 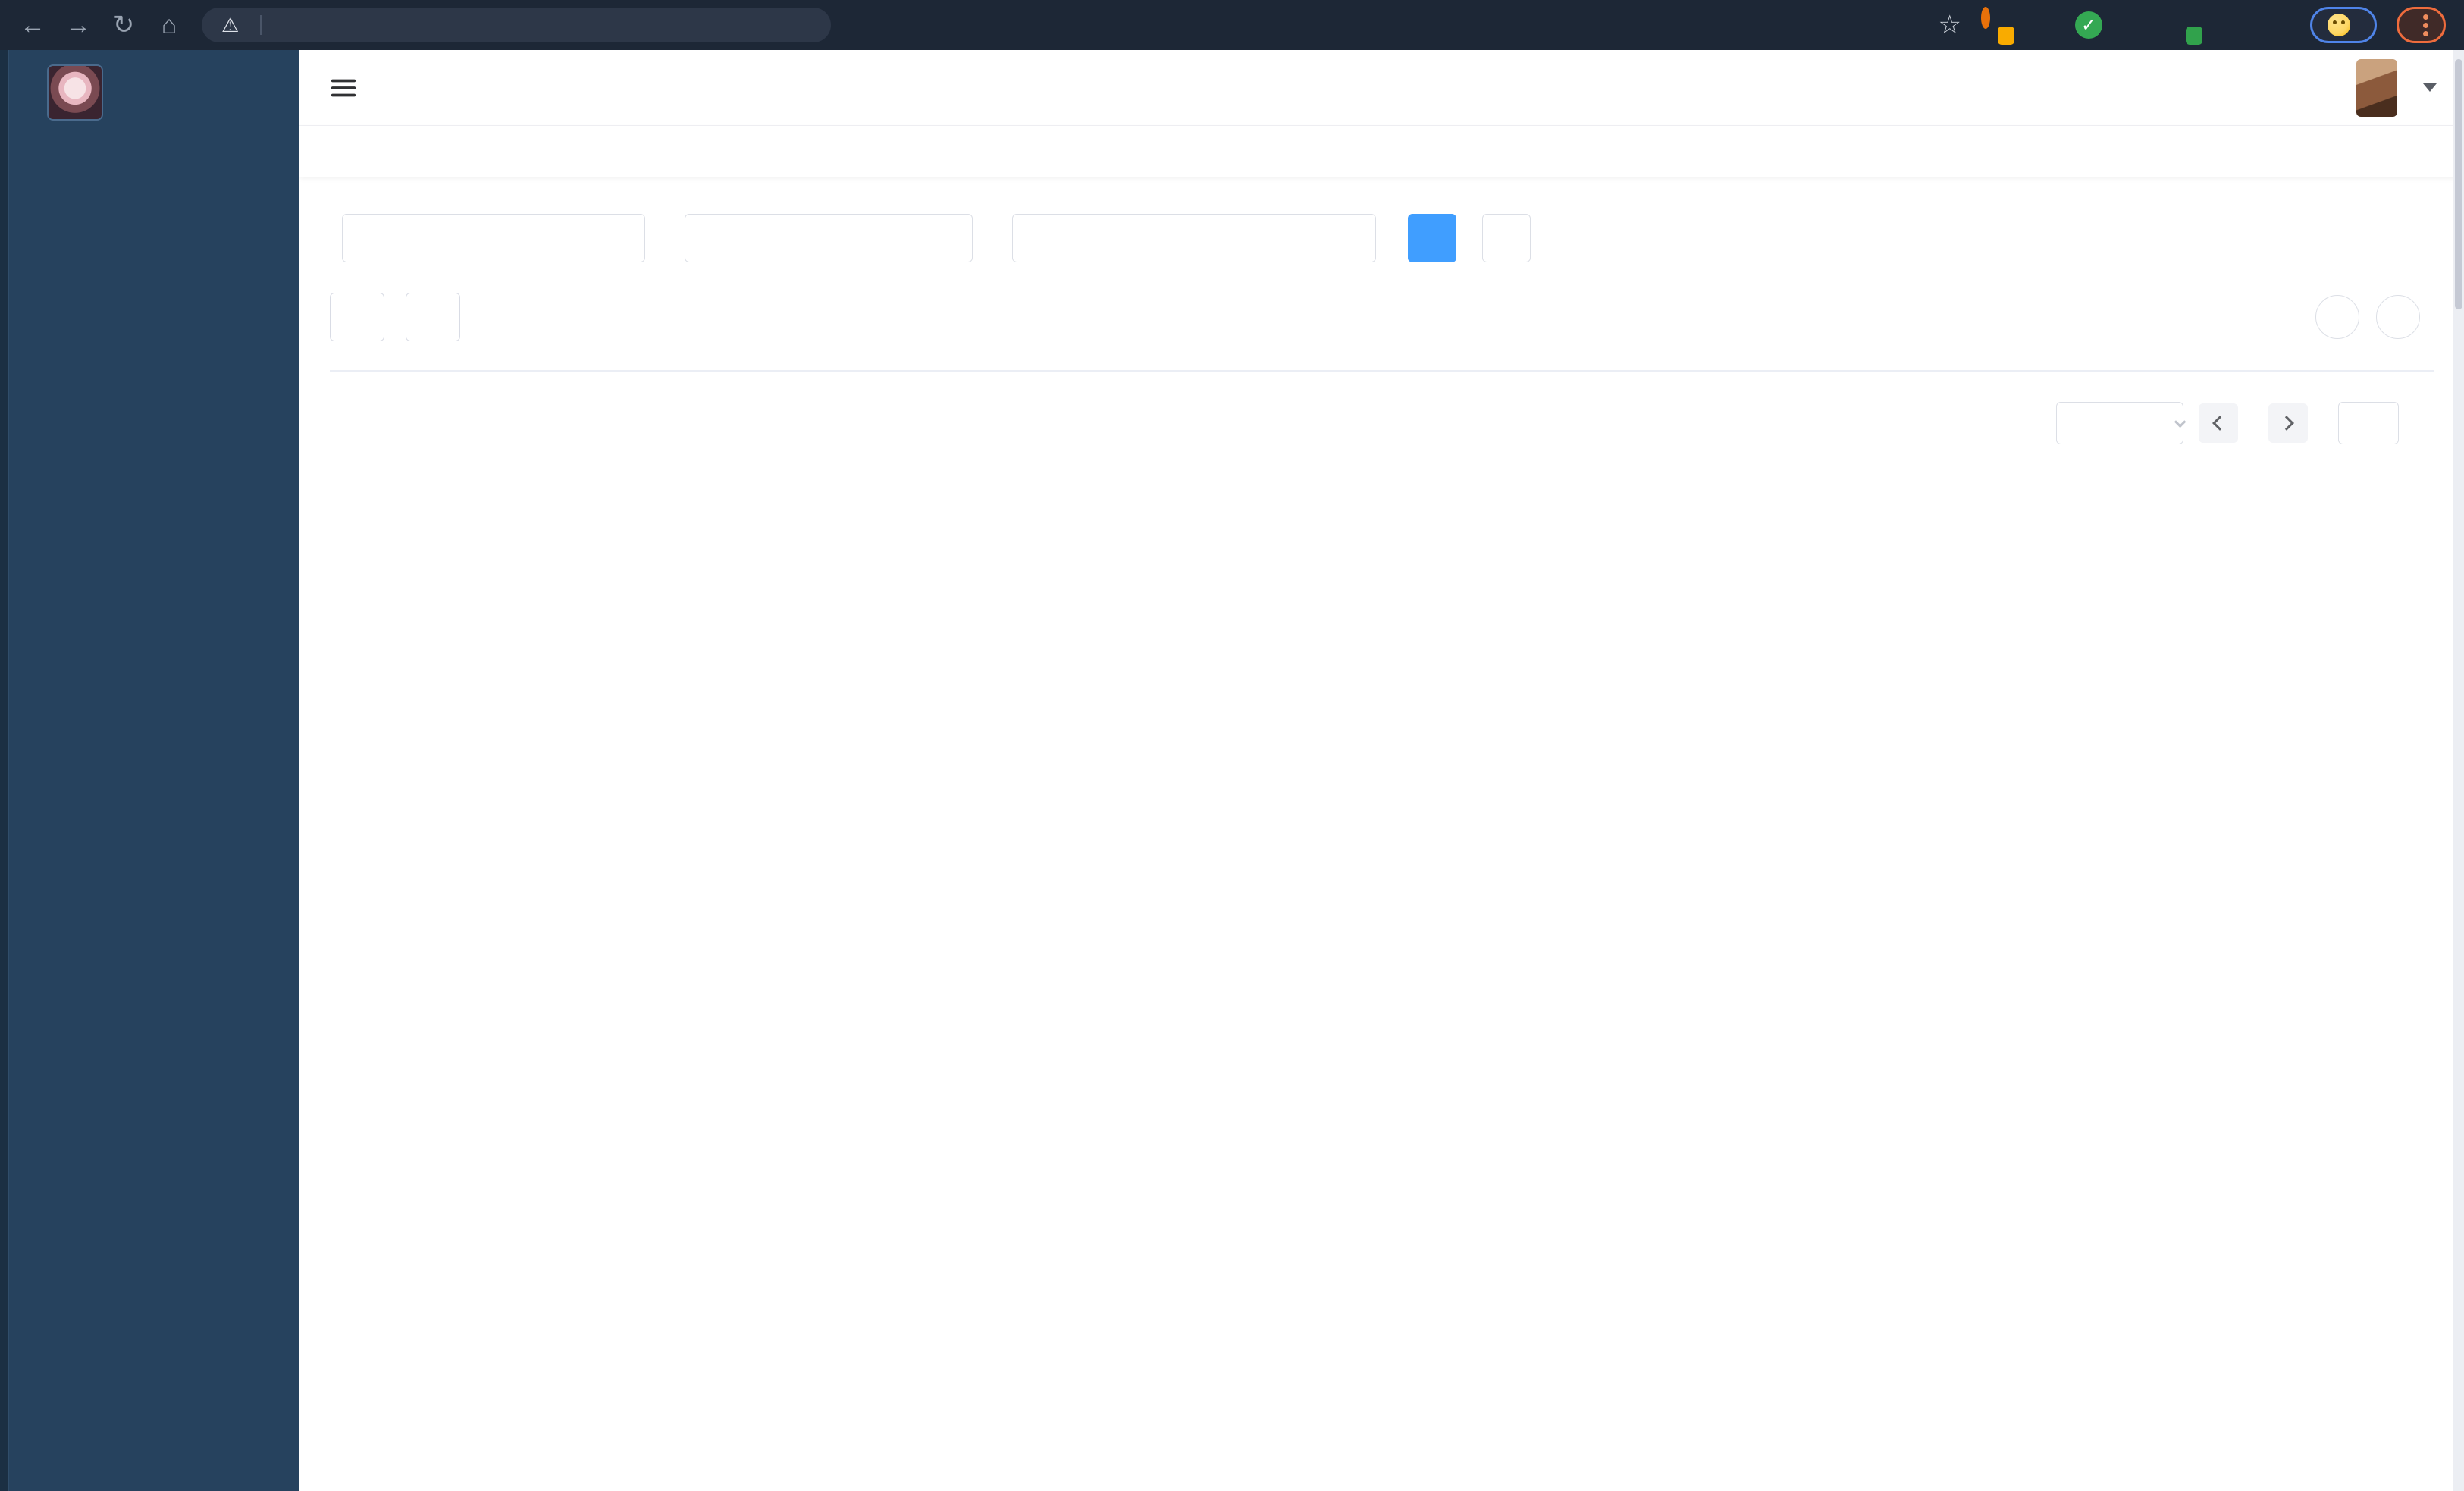 I want to click on reload-icon: ↻, so click(x=123, y=25).